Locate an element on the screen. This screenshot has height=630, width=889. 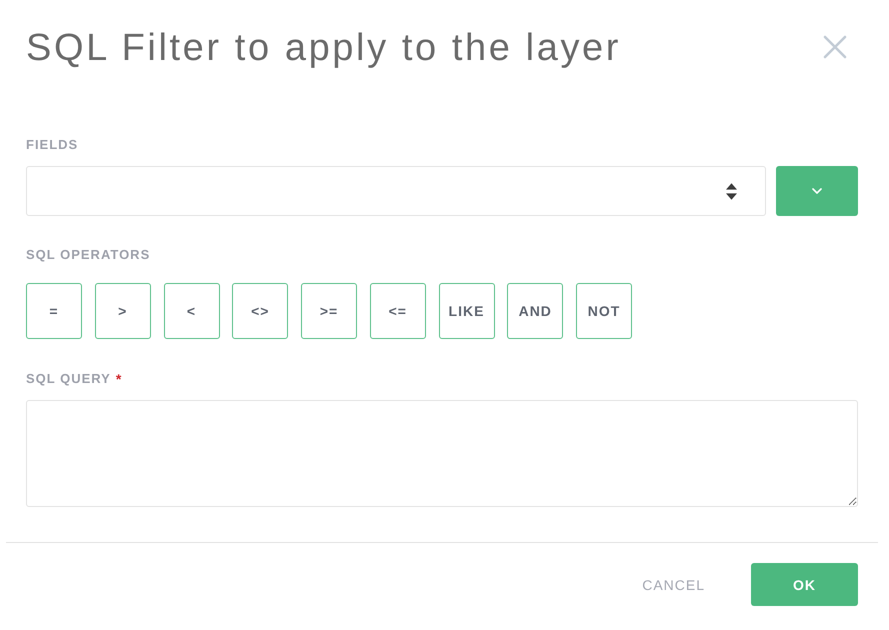
operator-button: NOT is located at coordinates (604, 311).